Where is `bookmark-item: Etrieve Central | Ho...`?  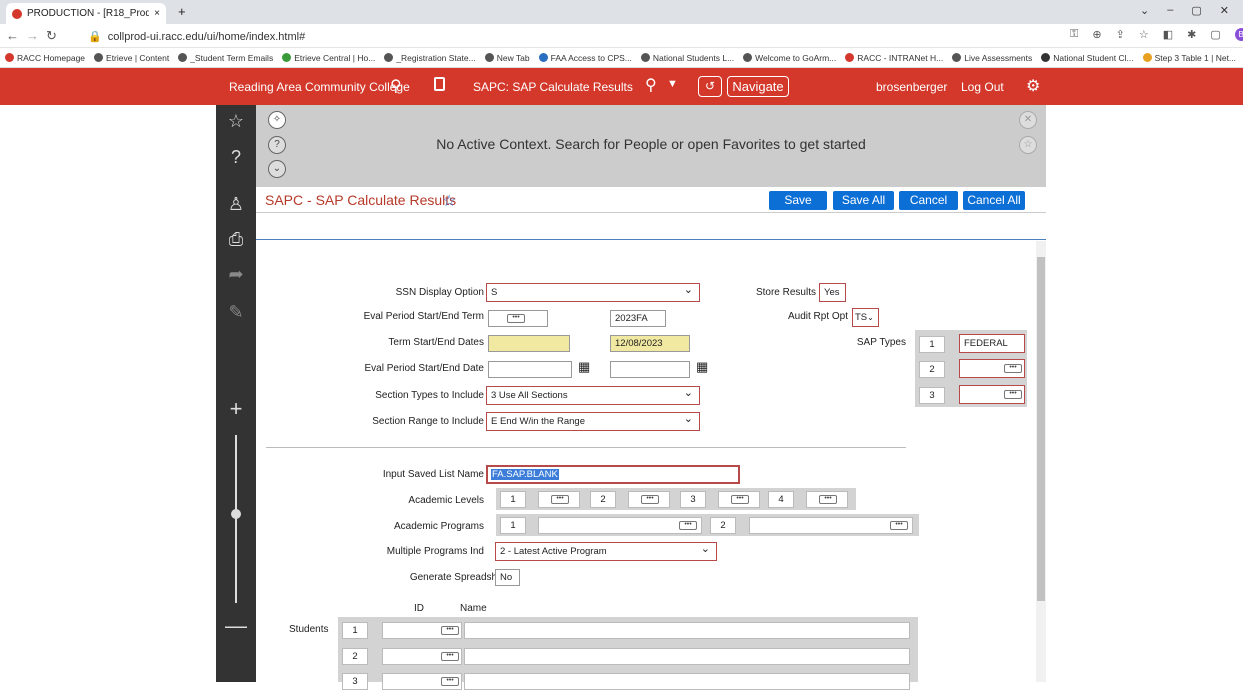 bookmark-item: Etrieve Central | Ho... is located at coordinates (328, 58).